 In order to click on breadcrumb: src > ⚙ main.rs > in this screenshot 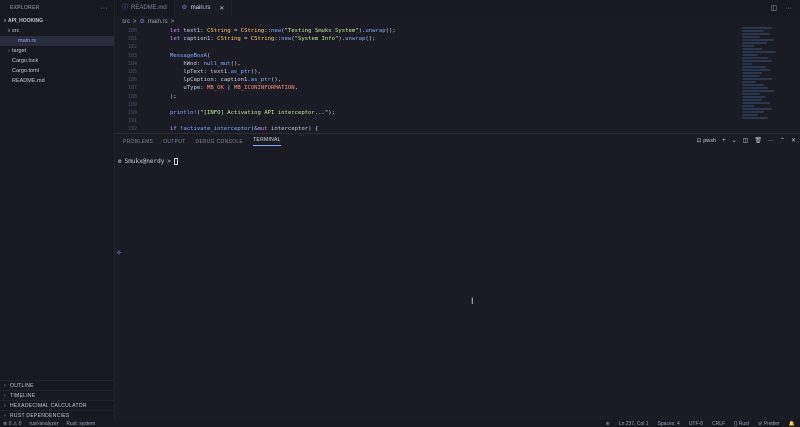, I will do `click(457, 21)`.